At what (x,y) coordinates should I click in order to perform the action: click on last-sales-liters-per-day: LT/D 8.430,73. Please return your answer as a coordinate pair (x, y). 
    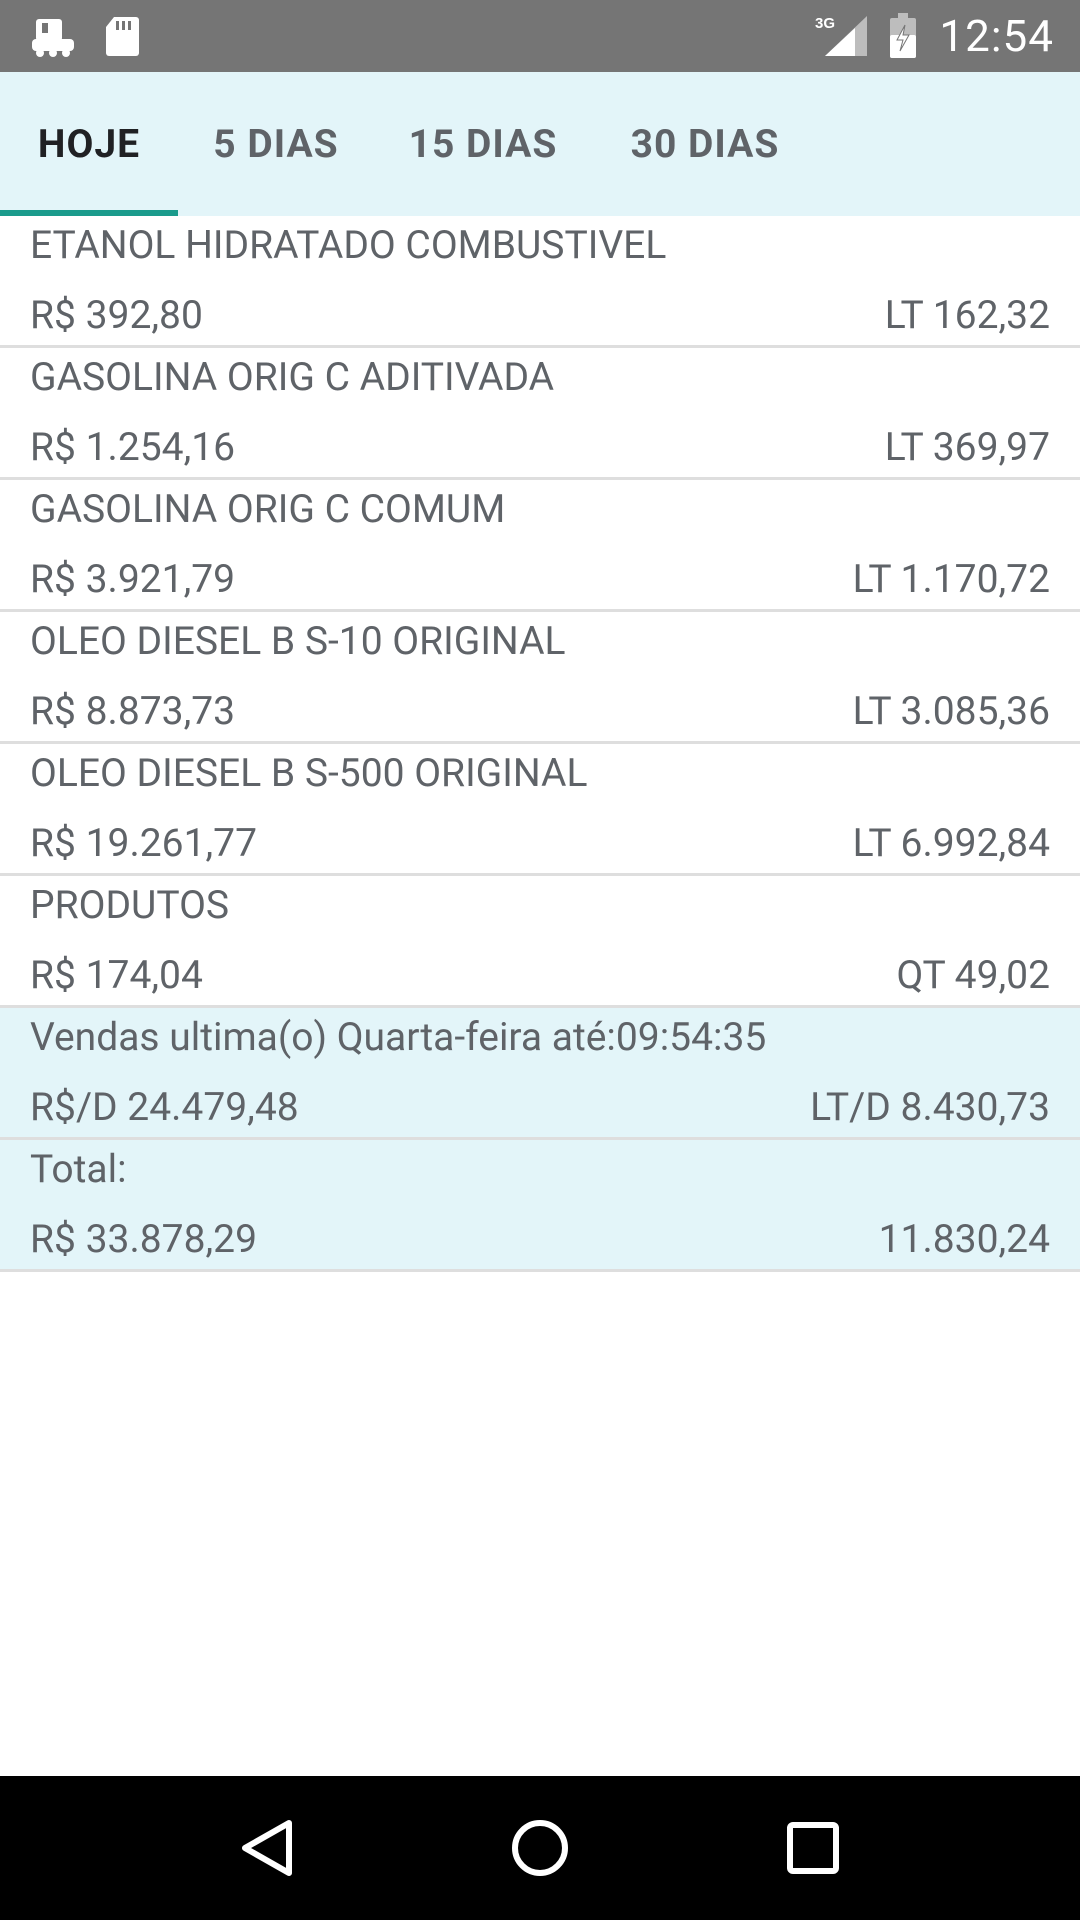
    Looking at the image, I should click on (930, 1107).